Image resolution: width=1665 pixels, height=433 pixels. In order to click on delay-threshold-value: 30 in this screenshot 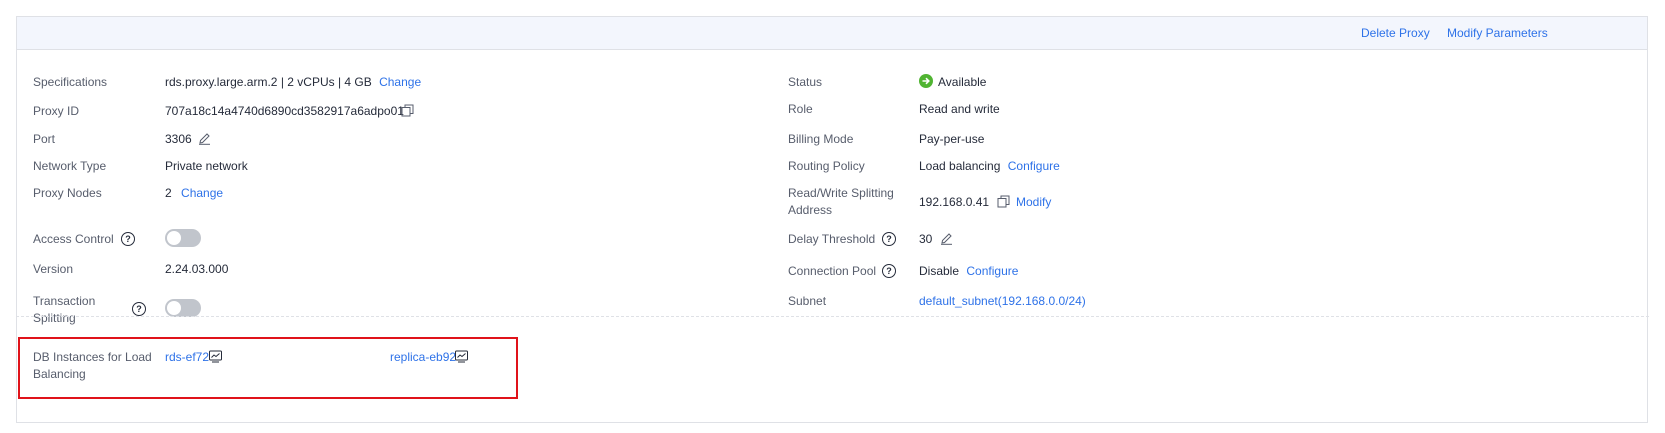, I will do `click(926, 239)`.